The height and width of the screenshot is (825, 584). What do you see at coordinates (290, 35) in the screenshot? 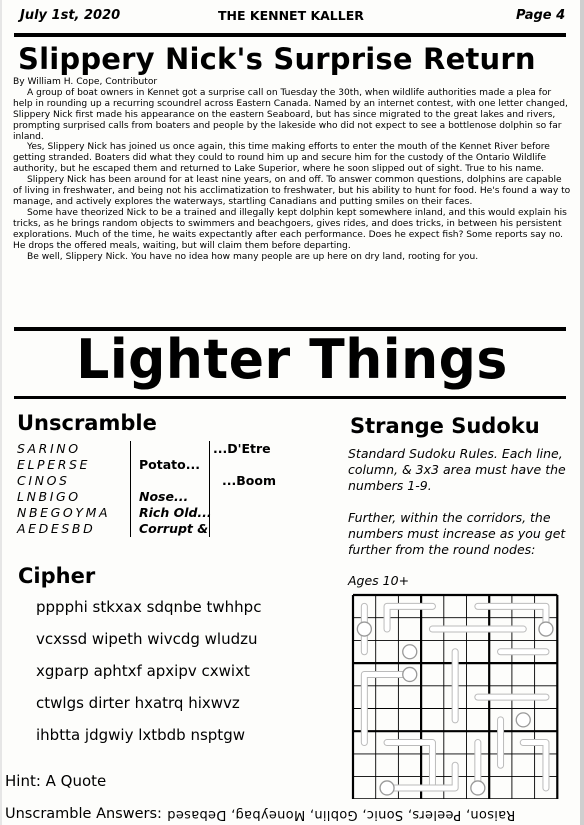
I see `header-rule` at bounding box center [290, 35].